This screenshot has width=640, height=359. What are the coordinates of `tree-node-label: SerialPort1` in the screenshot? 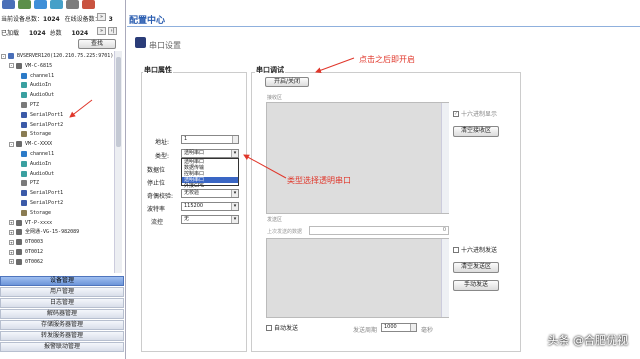 It's located at (47, 193).